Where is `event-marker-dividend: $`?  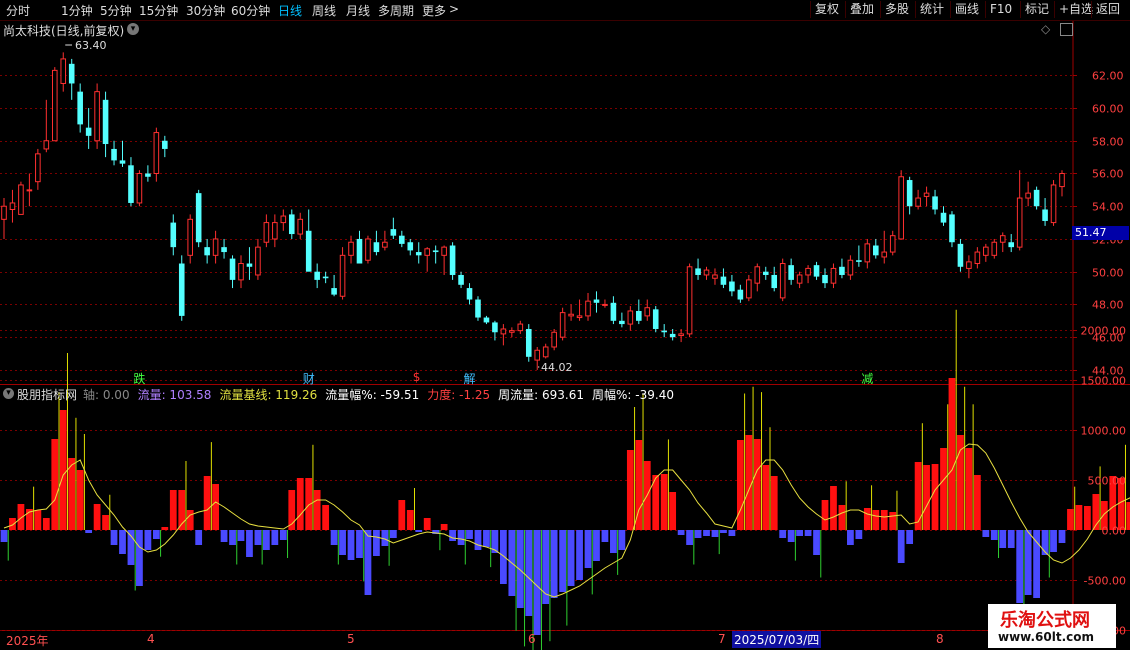 event-marker-dividend: $ is located at coordinates (417, 377).